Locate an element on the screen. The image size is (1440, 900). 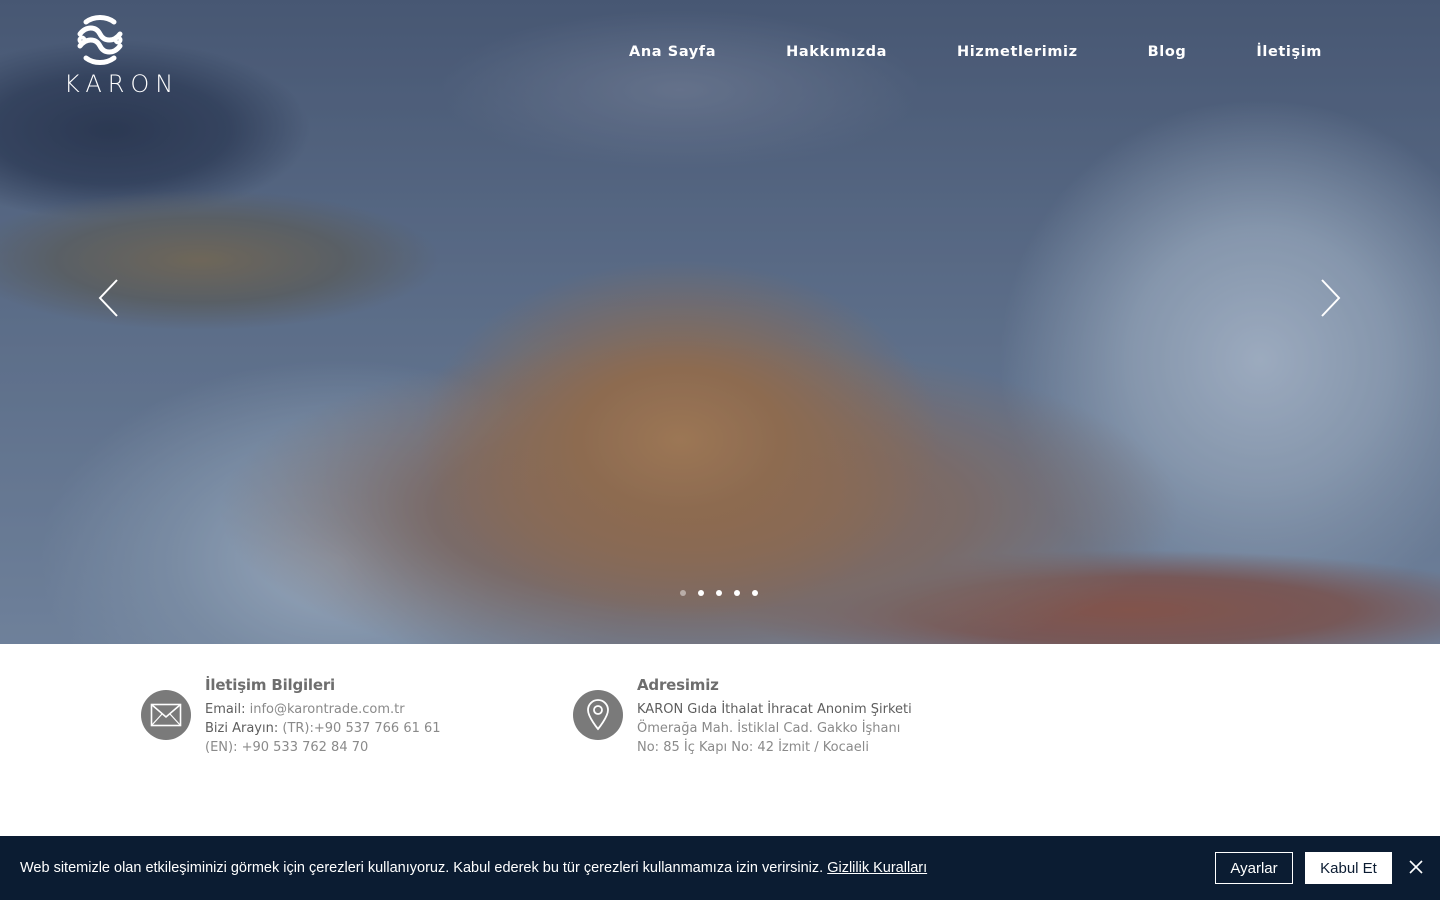
address-line-2: No: 85 İç Kapı No: 42 İzmit / Kocaeli is located at coordinates (753, 747).